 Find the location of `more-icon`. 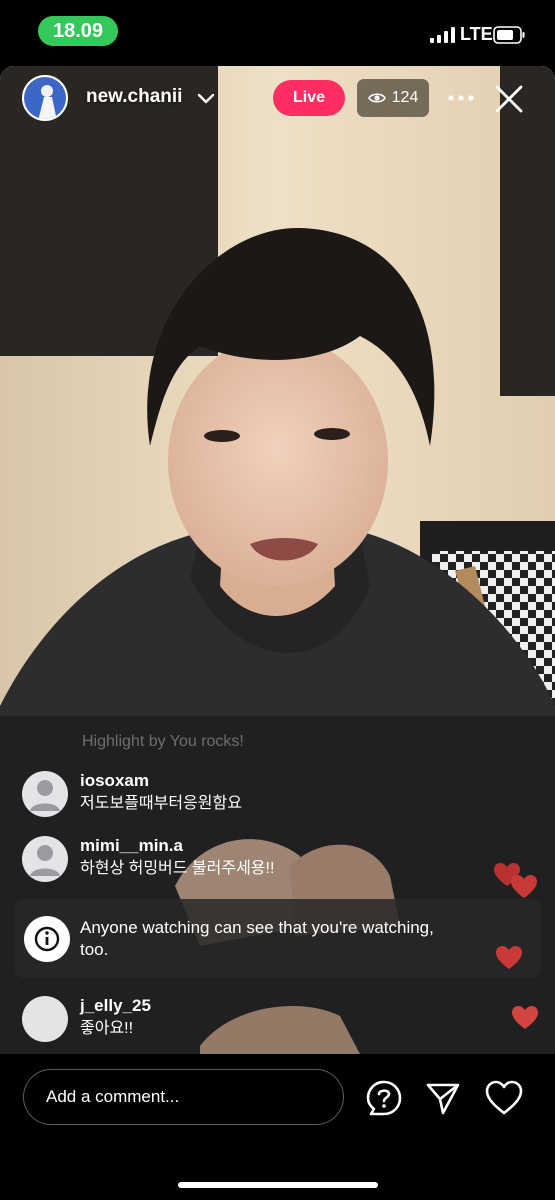

more-icon is located at coordinates (461, 98).